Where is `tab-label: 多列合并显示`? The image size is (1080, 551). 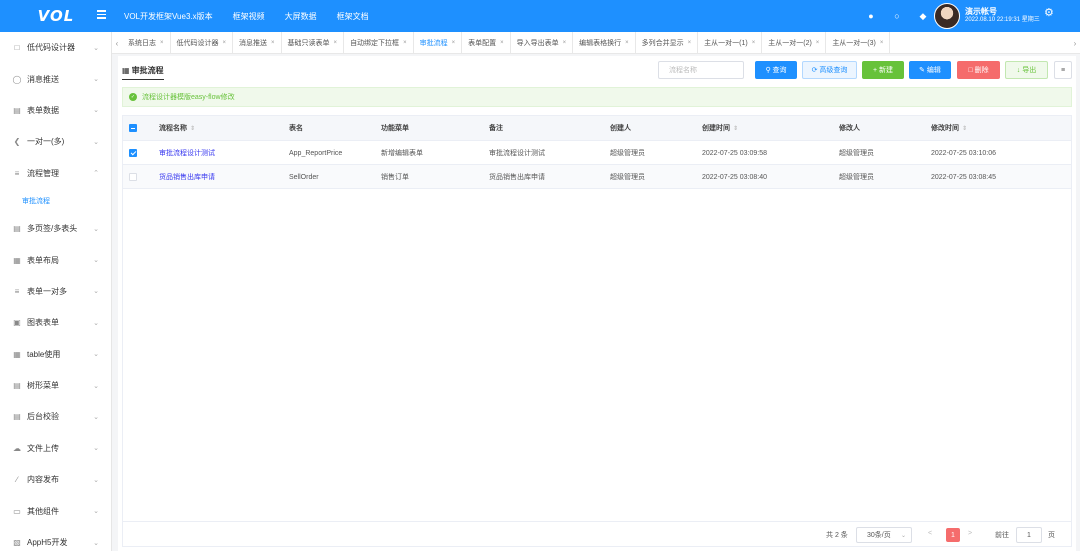 tab-label: 多列合并显示 is located at coordinates (662, 43).